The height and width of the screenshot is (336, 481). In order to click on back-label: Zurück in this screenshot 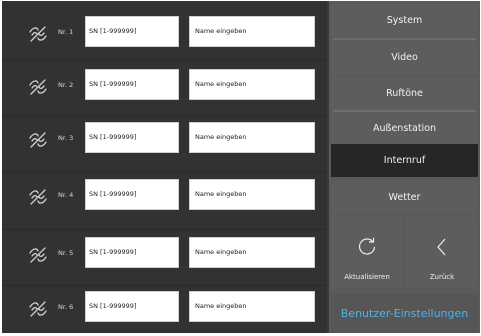, I will do `click(442, 277)`.